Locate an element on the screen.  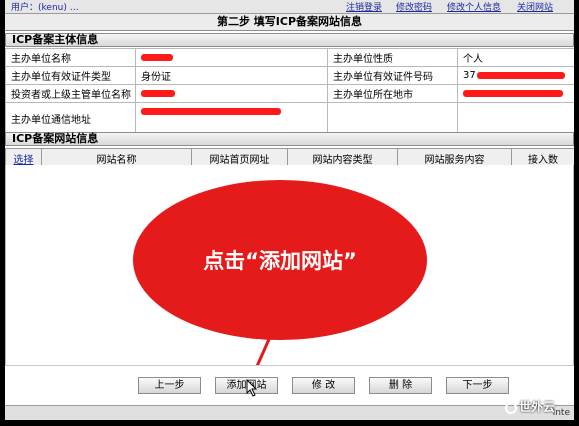
delete-button: 删 除 is located at coordinates (400, 385).